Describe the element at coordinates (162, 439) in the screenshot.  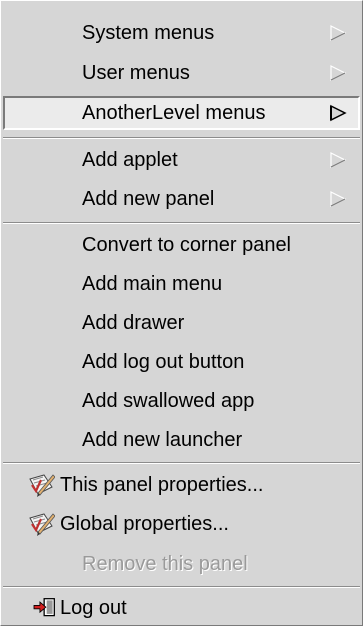
I see `menu-item-label: Add new launcher` at that location.